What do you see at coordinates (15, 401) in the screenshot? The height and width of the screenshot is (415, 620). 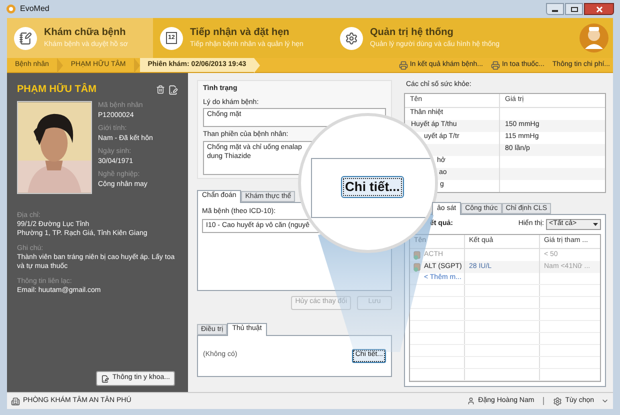 I see `building-icon` at bounding box center [15, 401].